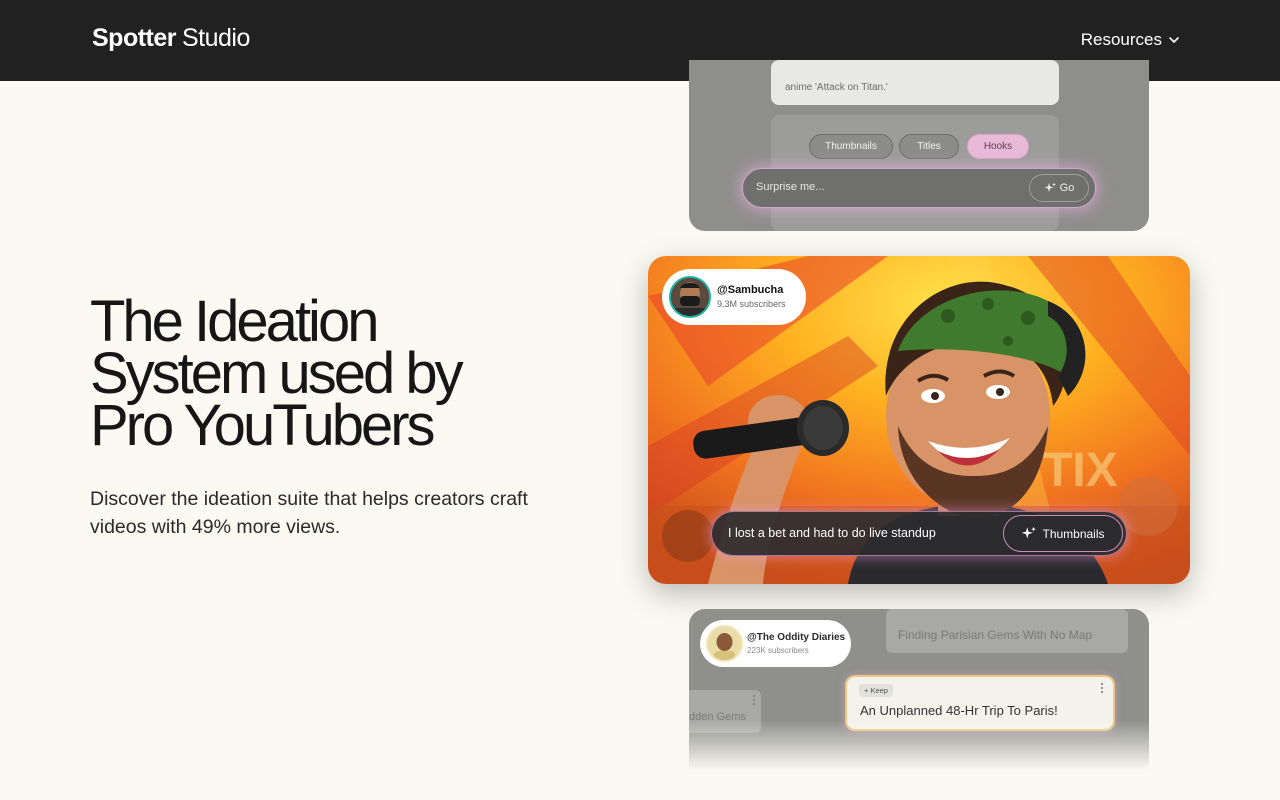 This screenshot has height=800, width=1280. Describe the element at coordinates (998, 146) in the screenshot. I see `pill-hooks: Hooks` at that location.